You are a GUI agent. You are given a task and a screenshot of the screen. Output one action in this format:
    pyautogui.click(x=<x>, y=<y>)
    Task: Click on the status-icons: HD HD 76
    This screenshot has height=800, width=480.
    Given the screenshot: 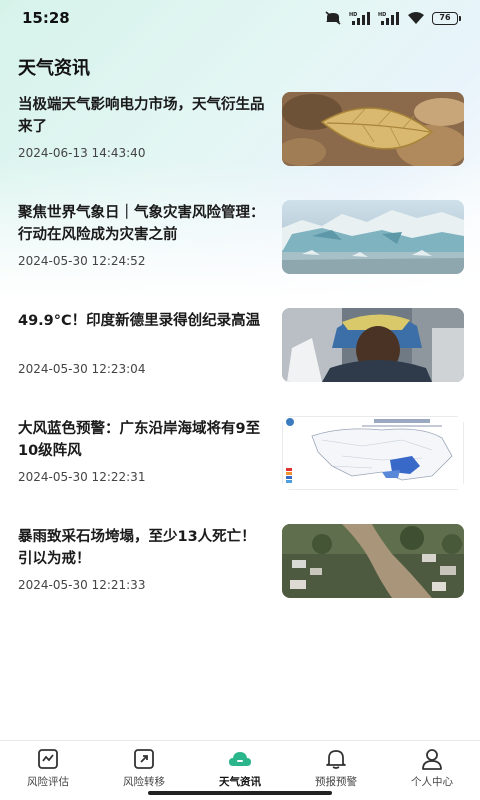 What is the action you would take?
    pyautogui.click(x=392, y=18)
    